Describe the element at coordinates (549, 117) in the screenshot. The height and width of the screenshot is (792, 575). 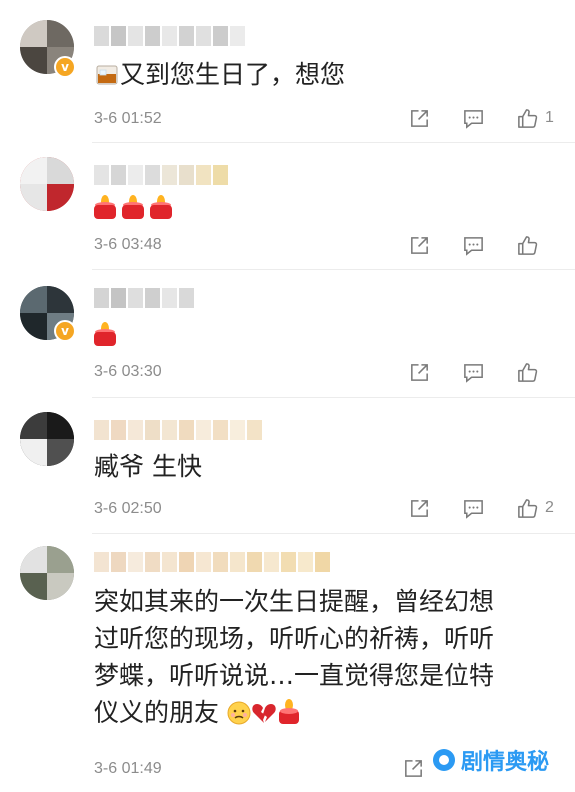
I see `like-count: 1` at that location.